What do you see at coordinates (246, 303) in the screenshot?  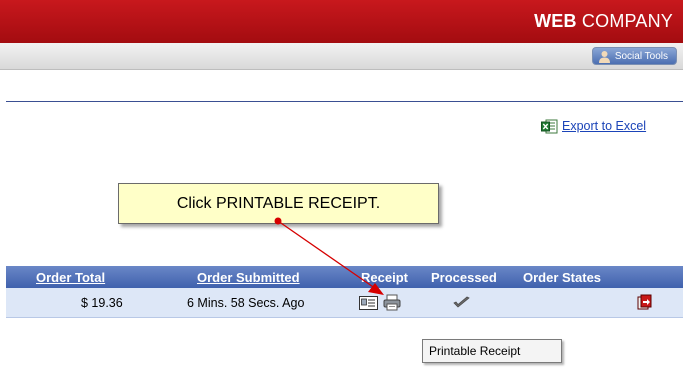 I see `order-submitted-value: 6 Mins. 58 Secs. Ago` at bounding box center [246, 303].